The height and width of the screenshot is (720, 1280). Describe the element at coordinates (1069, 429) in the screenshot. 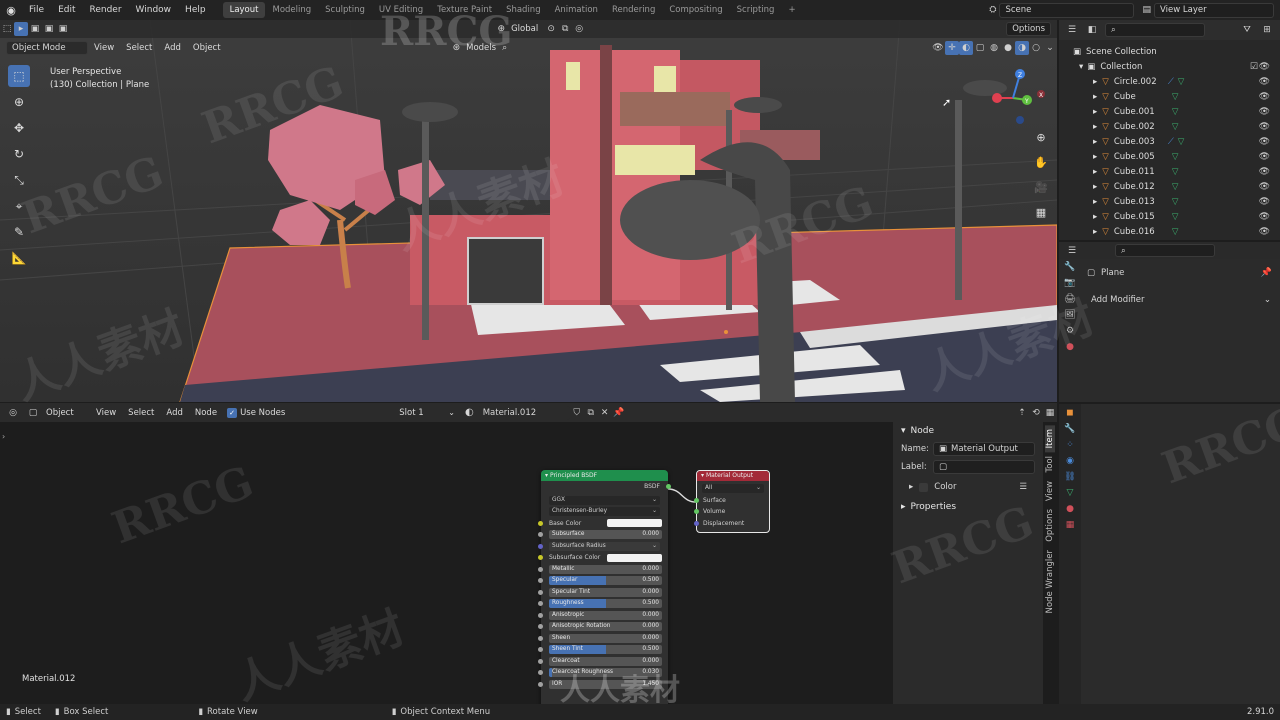

I see `modifier-tab-icon: 🔧` at that location.